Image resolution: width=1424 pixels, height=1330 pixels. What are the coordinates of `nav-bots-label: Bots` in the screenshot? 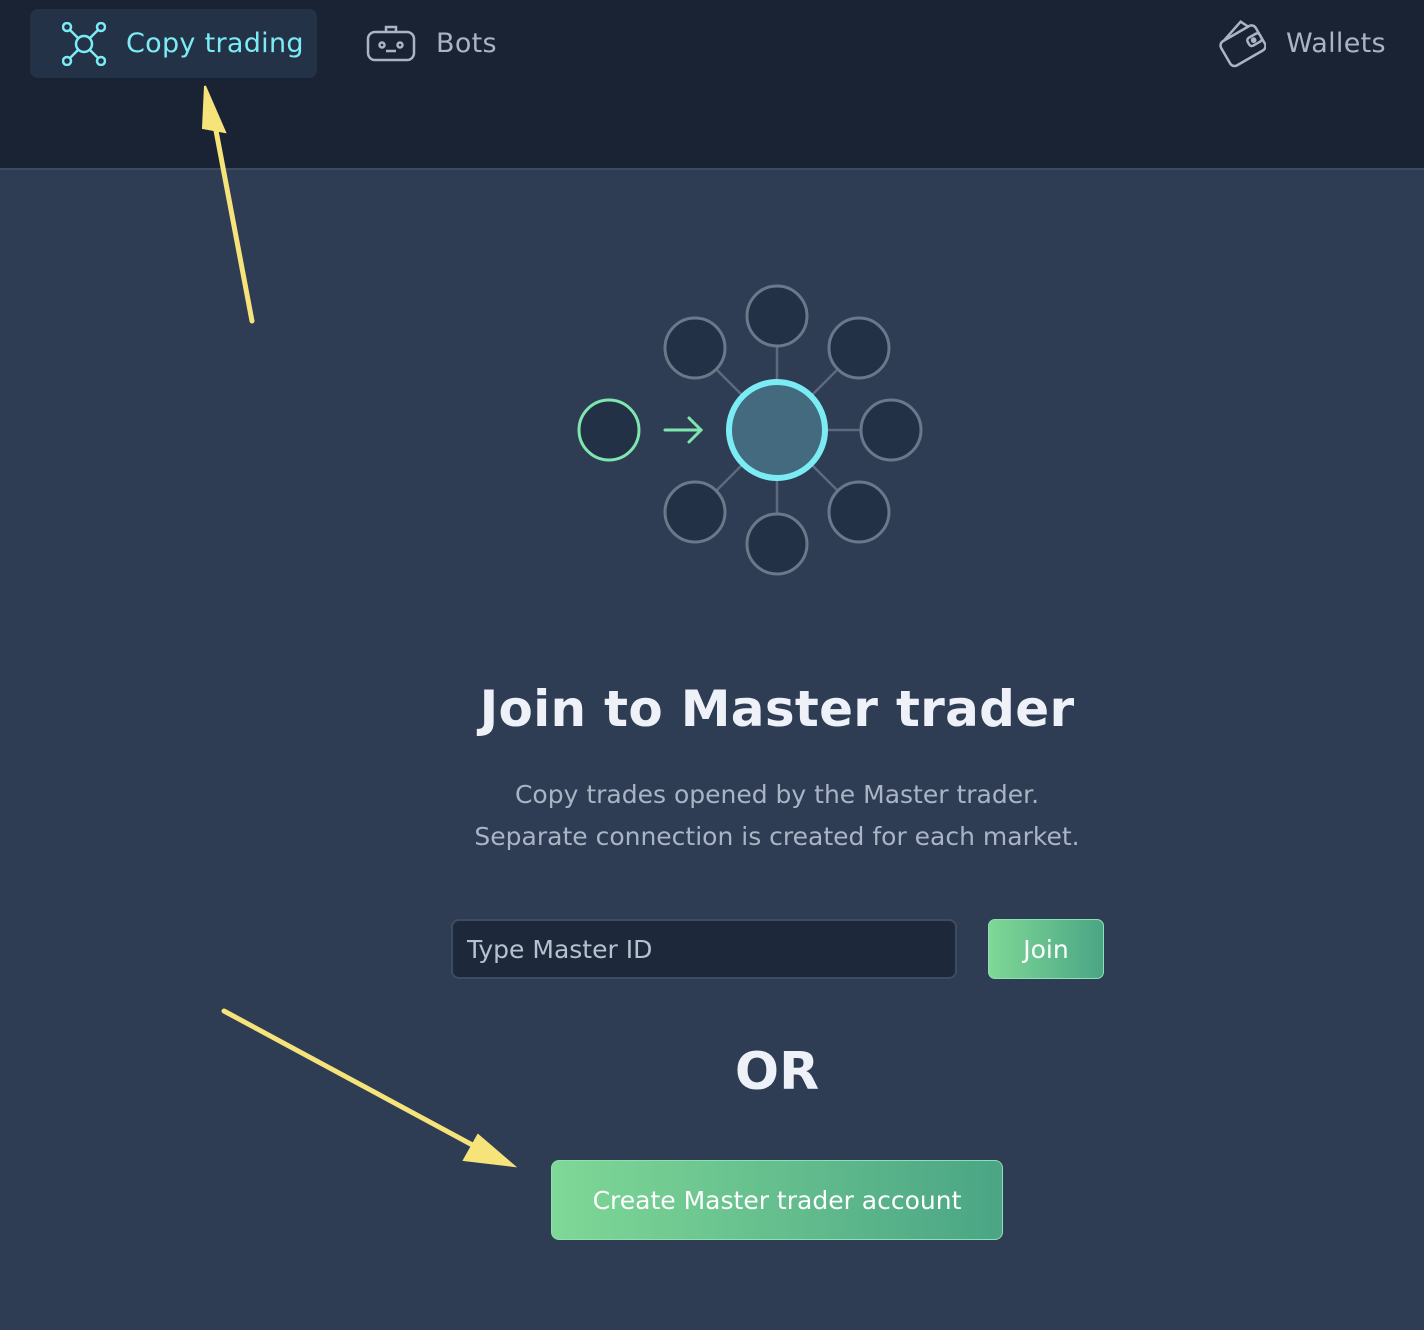 It's located at (466, 43).